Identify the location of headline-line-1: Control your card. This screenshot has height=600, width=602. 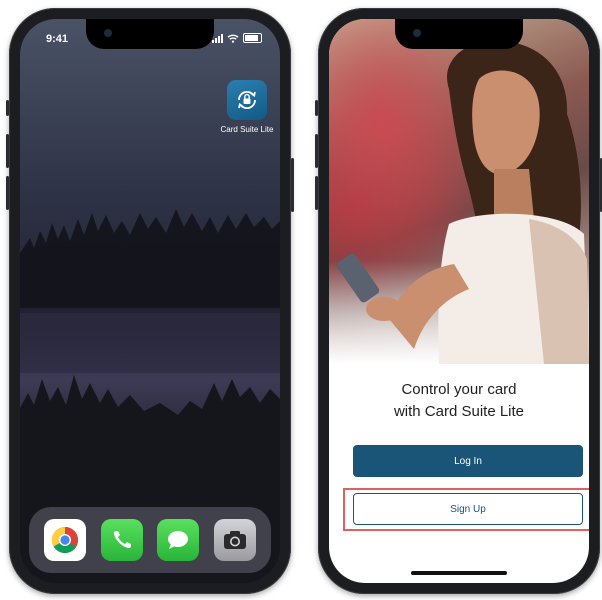
(459, 389).